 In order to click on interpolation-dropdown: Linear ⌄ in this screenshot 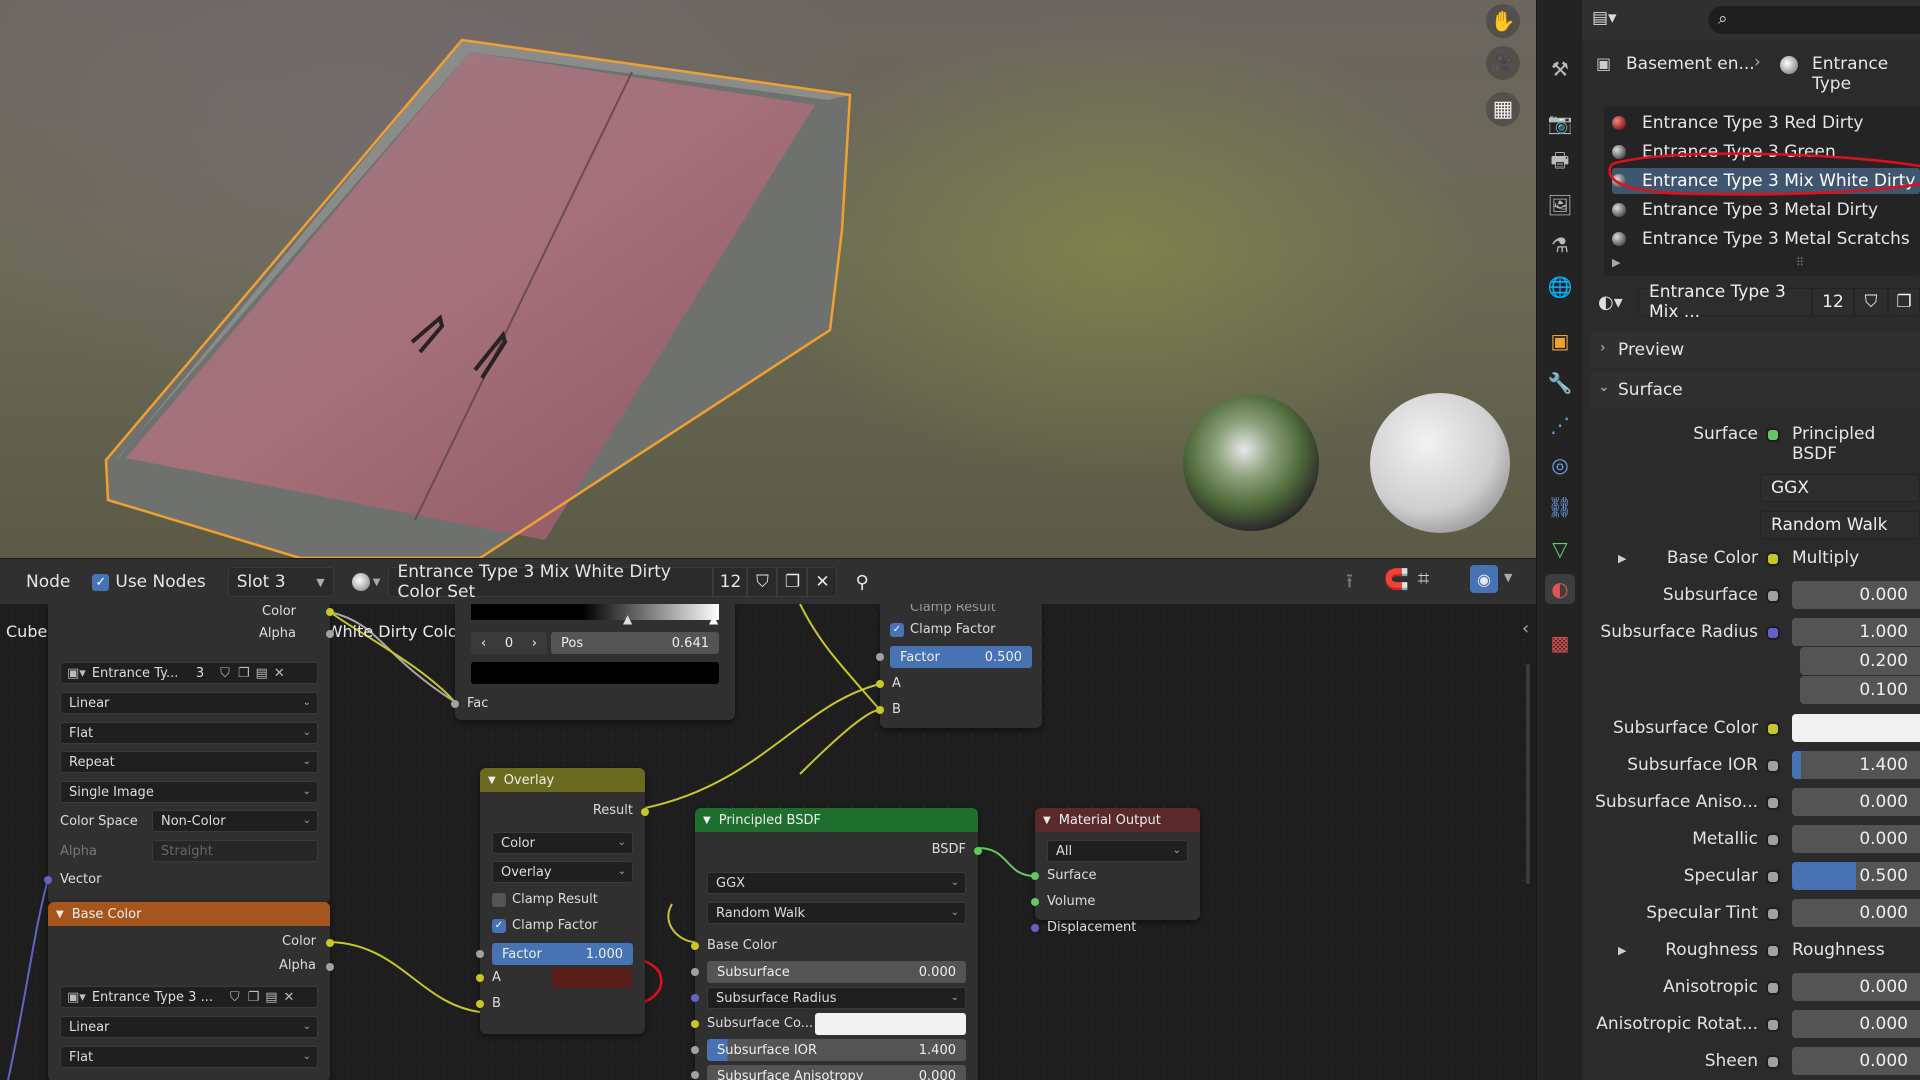, I will do `click(189, 1027)`.